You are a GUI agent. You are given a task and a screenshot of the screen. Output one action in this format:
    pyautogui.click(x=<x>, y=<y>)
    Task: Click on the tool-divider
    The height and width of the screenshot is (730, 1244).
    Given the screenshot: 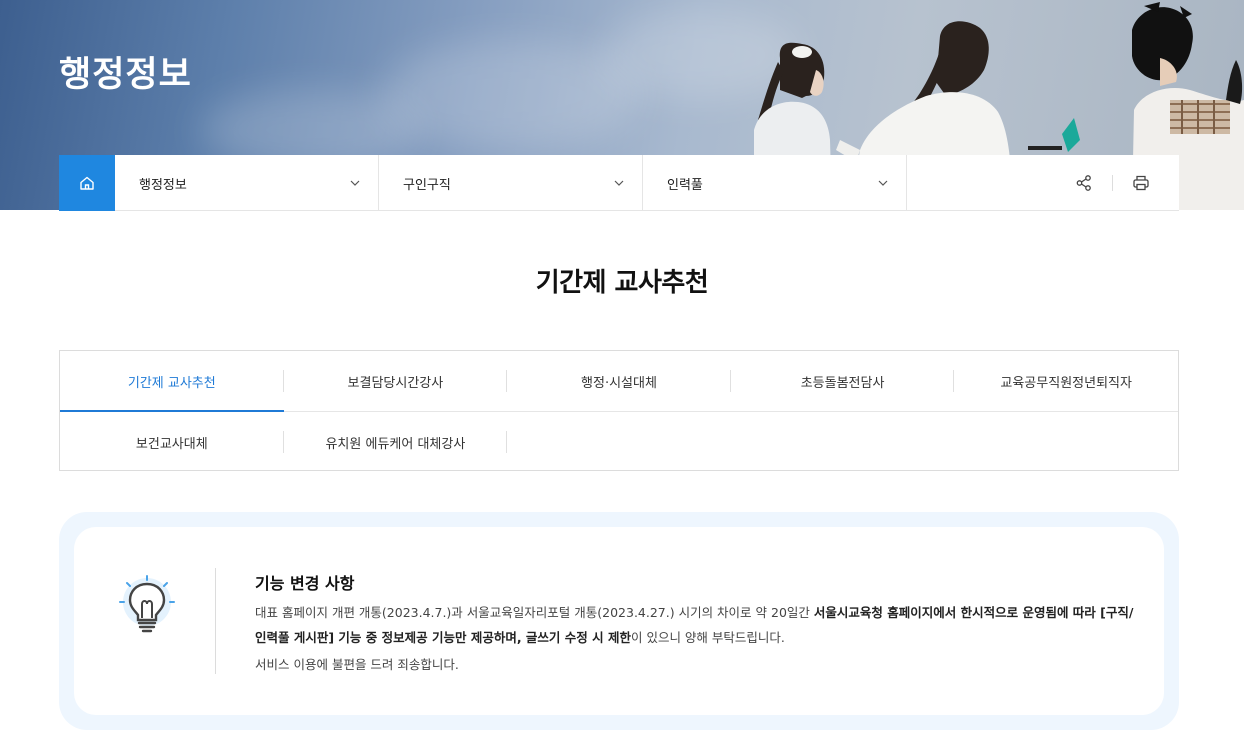 What is the action you would take?
    pyautogui.click(x=1112, y=182)
    